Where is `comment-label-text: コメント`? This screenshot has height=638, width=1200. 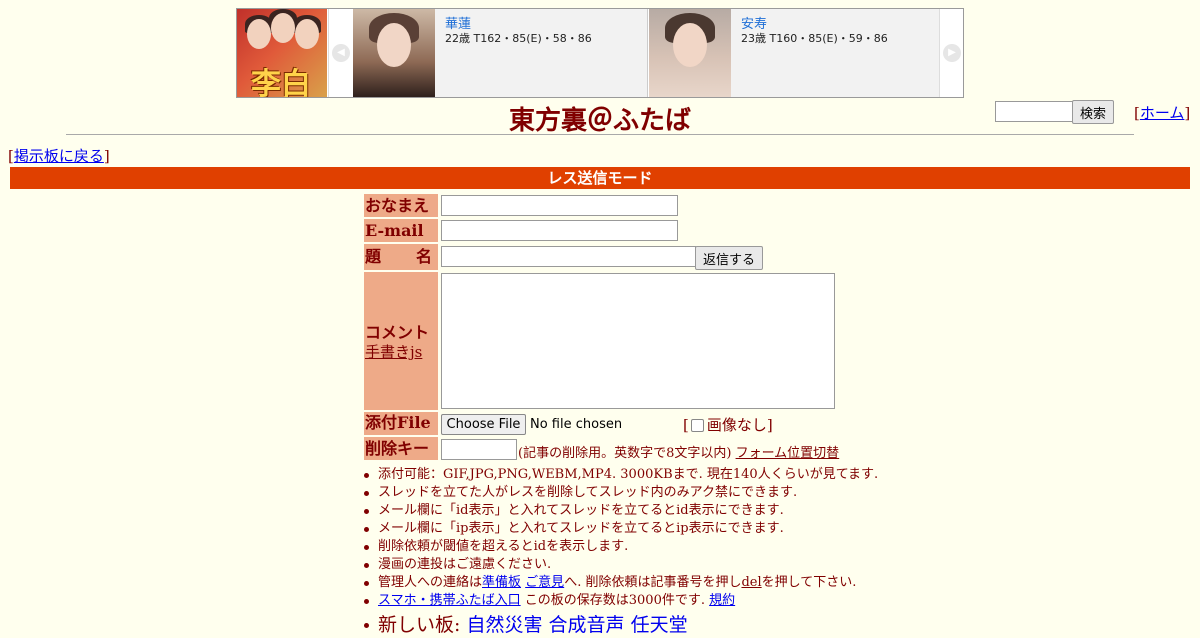 comment-label-text: コメント is located at coordinates (397, 332).